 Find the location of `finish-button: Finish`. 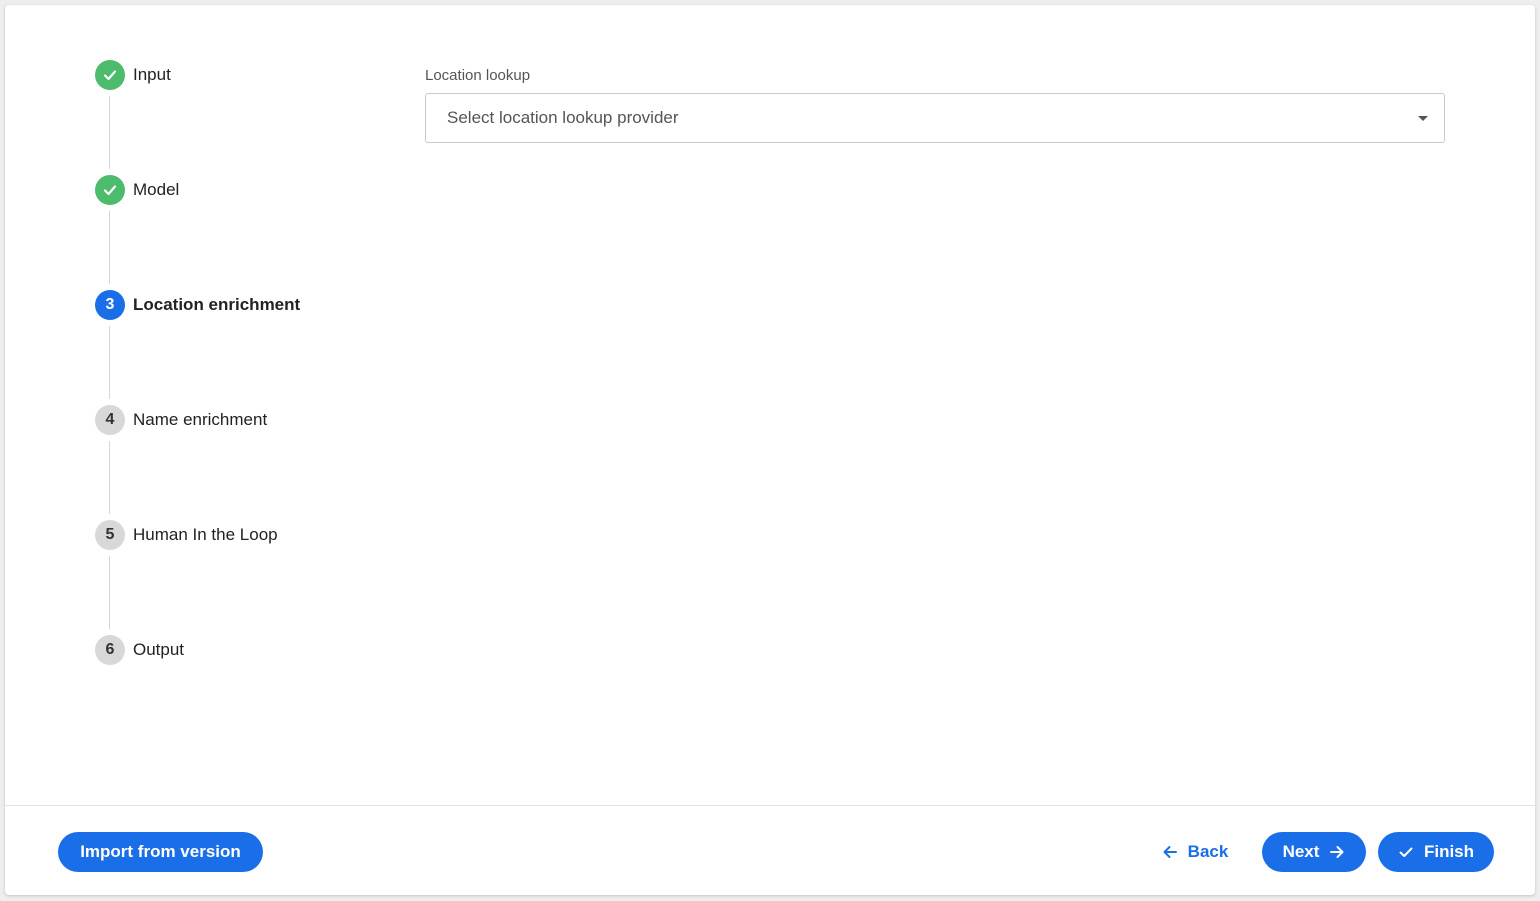

finish-button: Finish is located at coordinates (1436, 852).